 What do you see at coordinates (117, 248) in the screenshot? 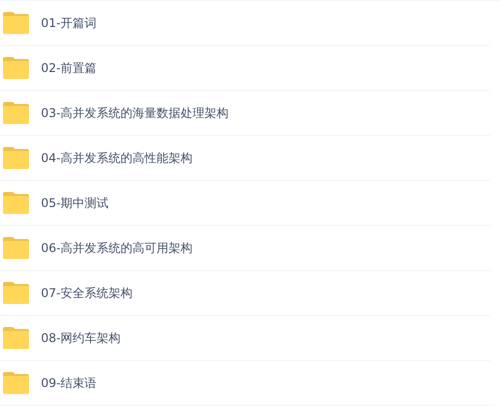
I see `folder-name: 06-高并发系统的高可用架构` at bounding box center [117, 248].